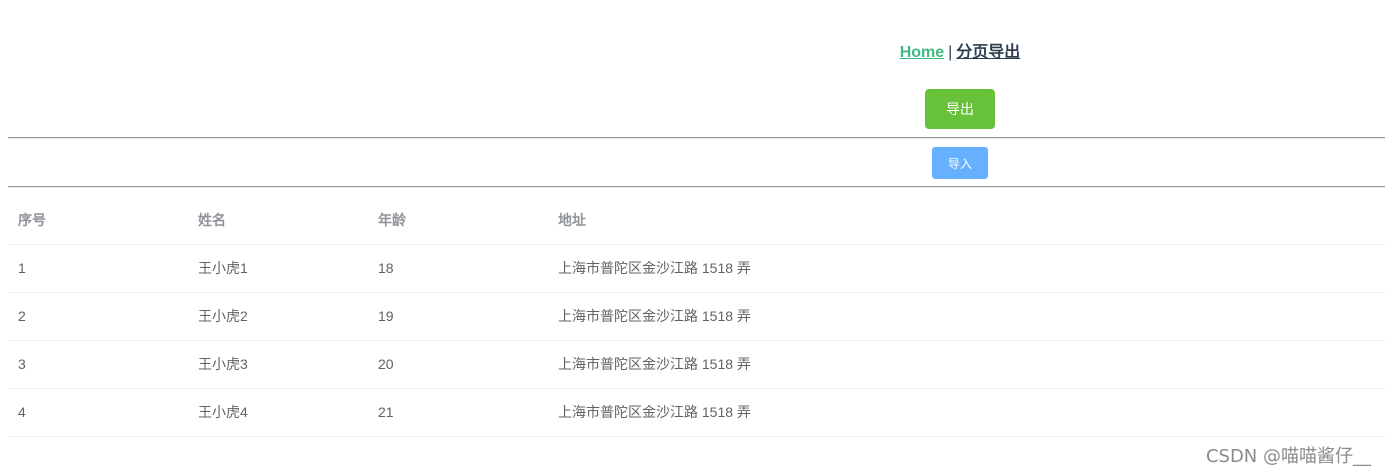  Describe the element at coordinates (386, 364) in the screenshot. I see `cell-age: 20` at that location.